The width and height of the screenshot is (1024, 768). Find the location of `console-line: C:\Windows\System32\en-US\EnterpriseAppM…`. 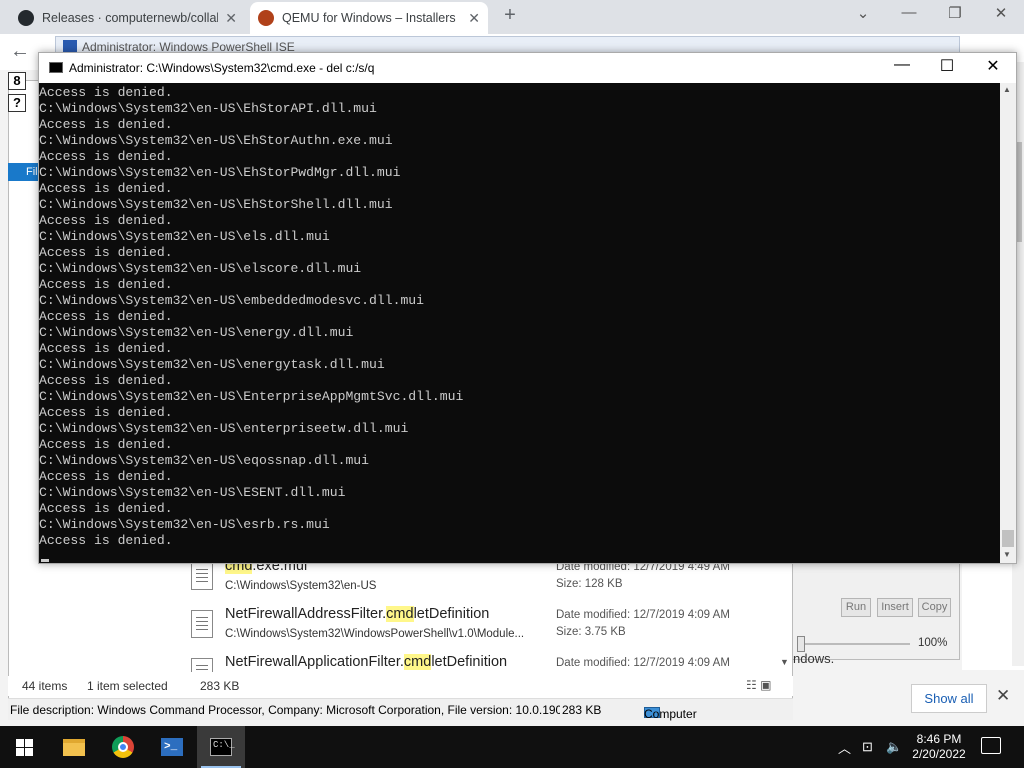

console-line: C:\Windows\System32\en-US\EnterpriseAppM… is located at coordinates (251, 396).